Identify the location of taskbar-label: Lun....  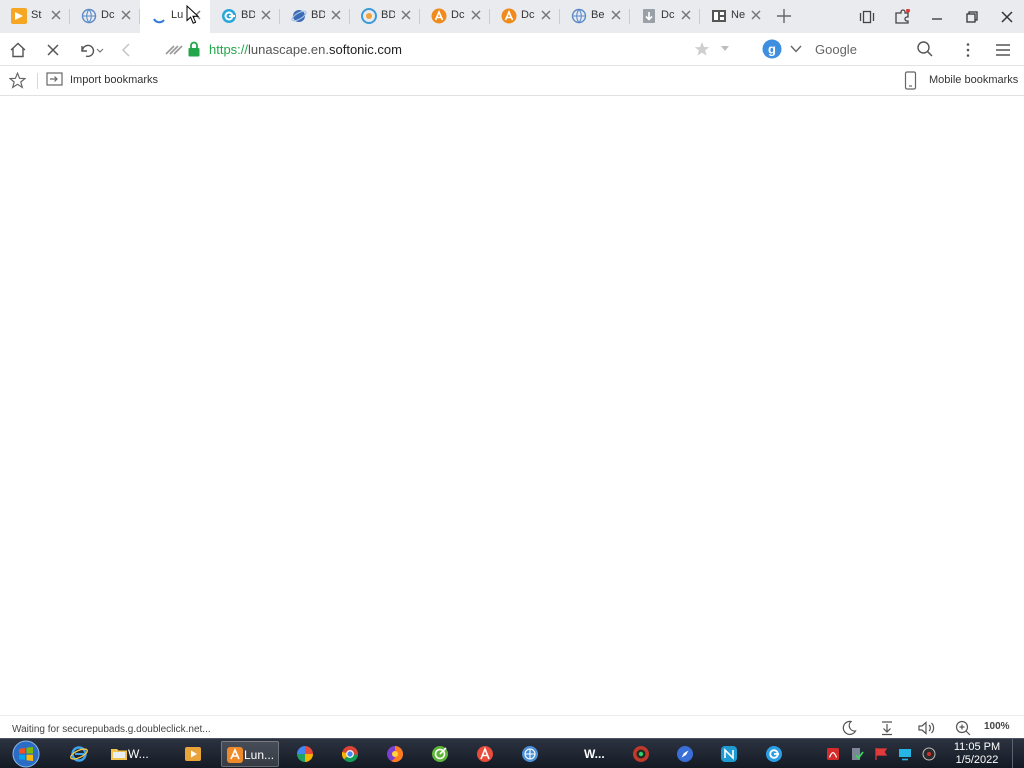
(259, 755).